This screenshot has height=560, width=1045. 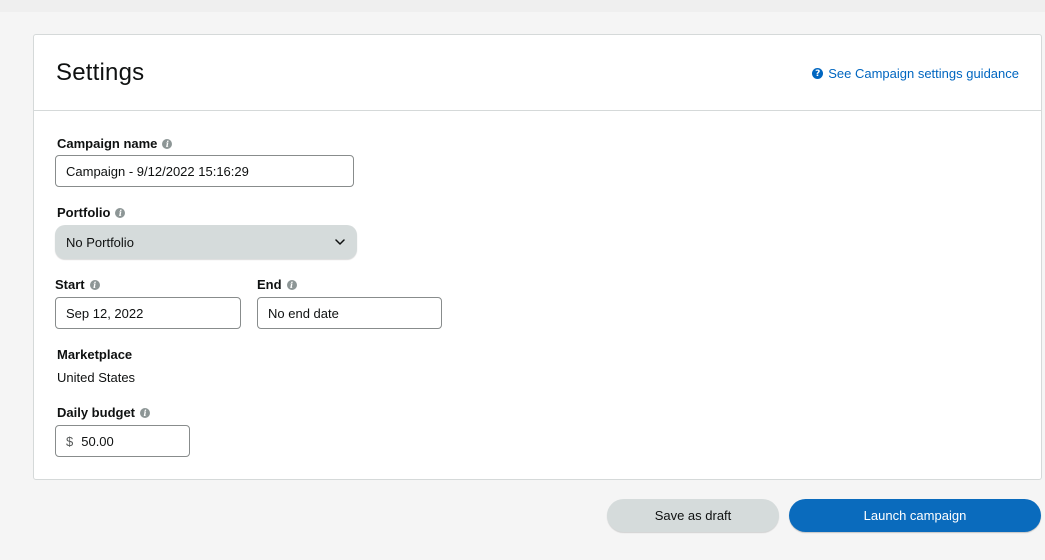 I want to click on campaign-name-value: Campaign - 9/12/2022 15:16:29, so click(x=157, y=171).